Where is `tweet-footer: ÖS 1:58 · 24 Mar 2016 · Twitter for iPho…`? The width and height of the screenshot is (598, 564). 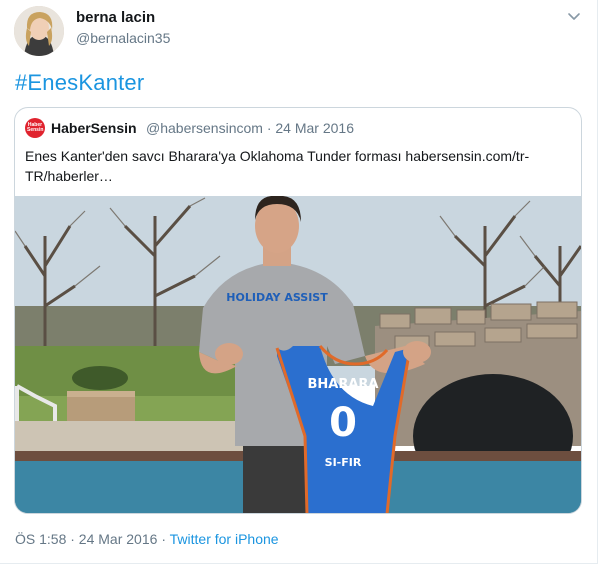 tweet-footer: ÖS 1:58 · 24 Mar 2016 · Twitter for iPho… is located at coordinates (147, 539).